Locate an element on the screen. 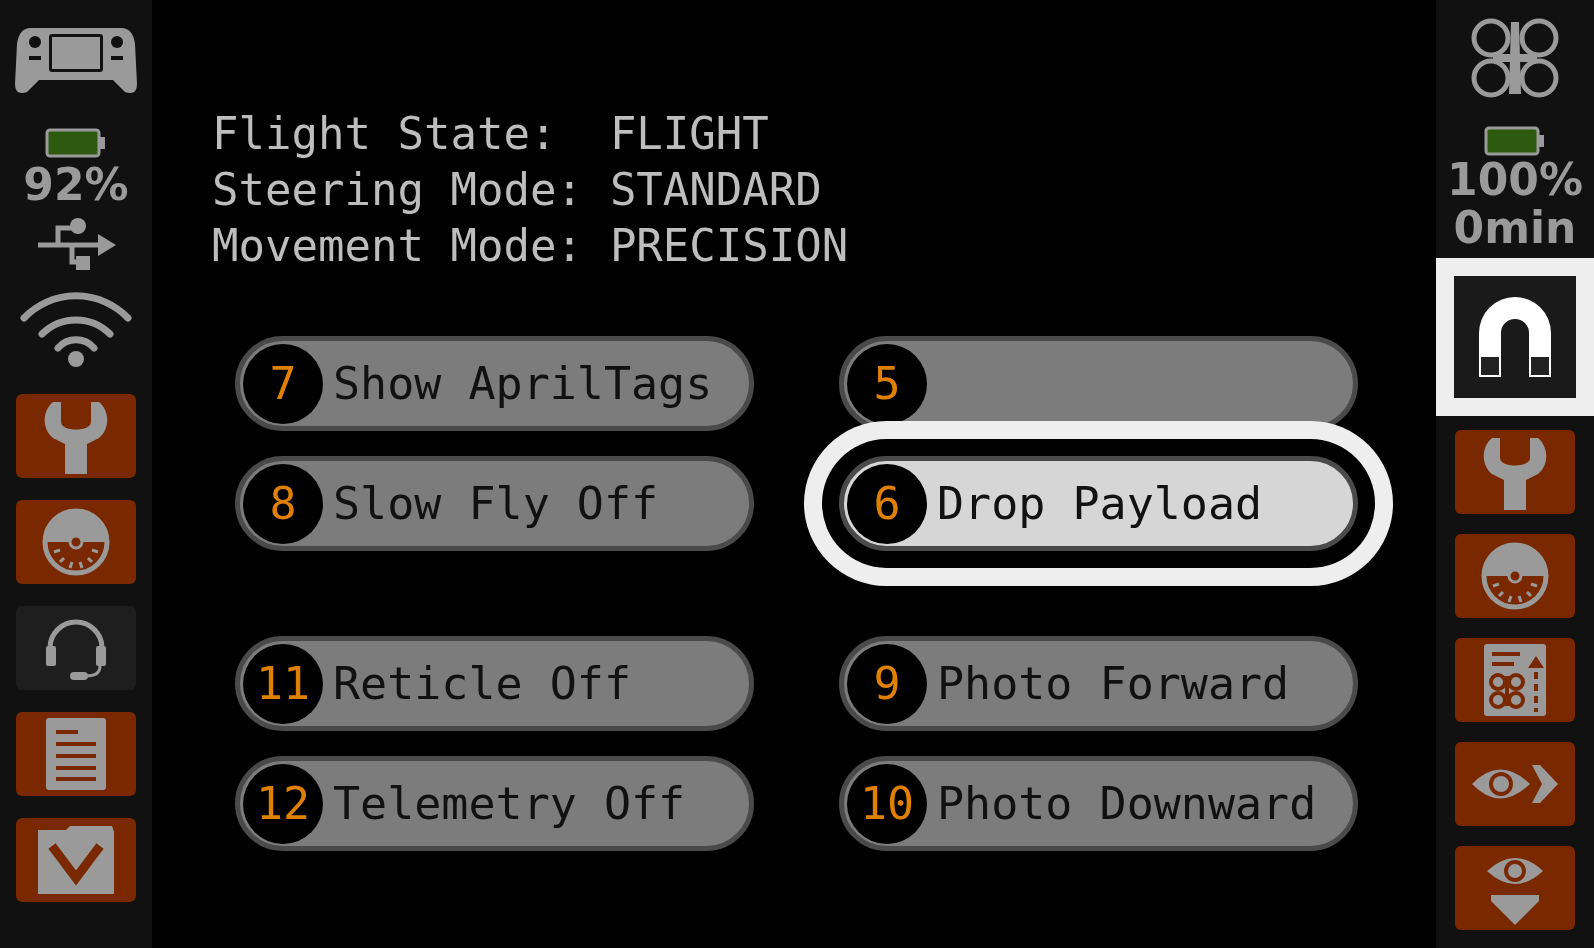 This screenshot has height=948, width=1594. action-label: Slow Fly Off is located at coordinates (496, 503).